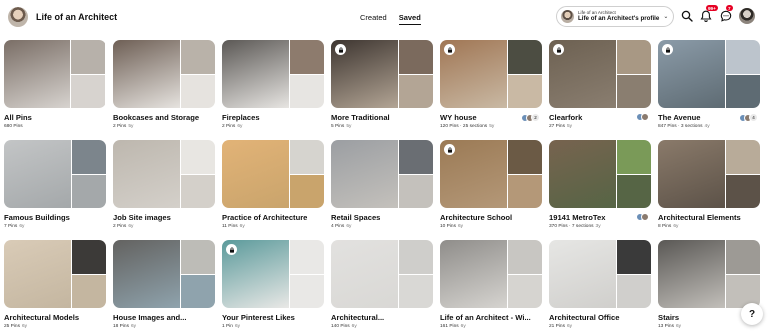  Describe the element at coordinates (600, 317) in the screenshot. I see `board-title: Architectural Office` at that location.